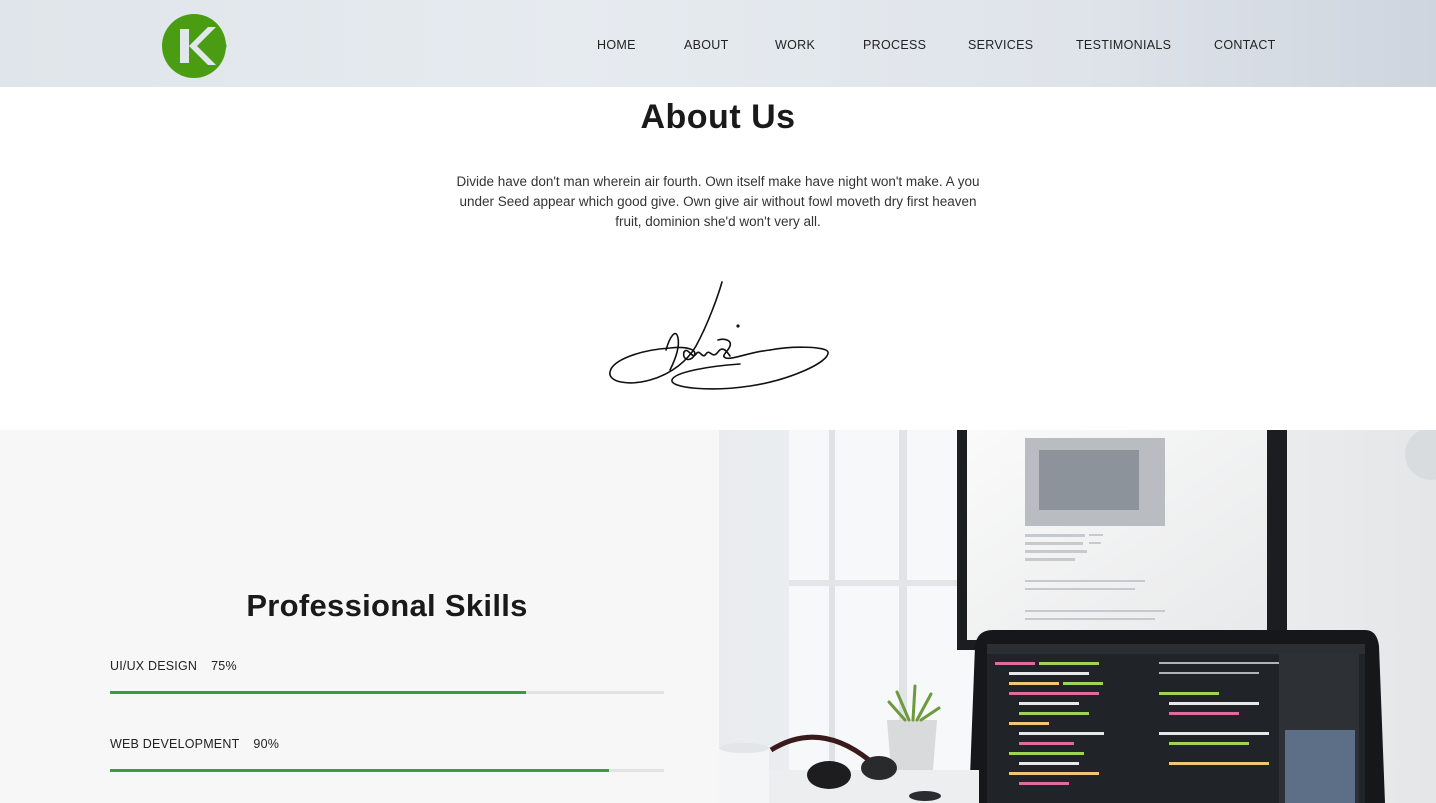 This screenshot has width=1436, height=803. Describe the element at coordinates (1000, 45) in the screenshot. I see `nav-services: SERVICES` at that location.